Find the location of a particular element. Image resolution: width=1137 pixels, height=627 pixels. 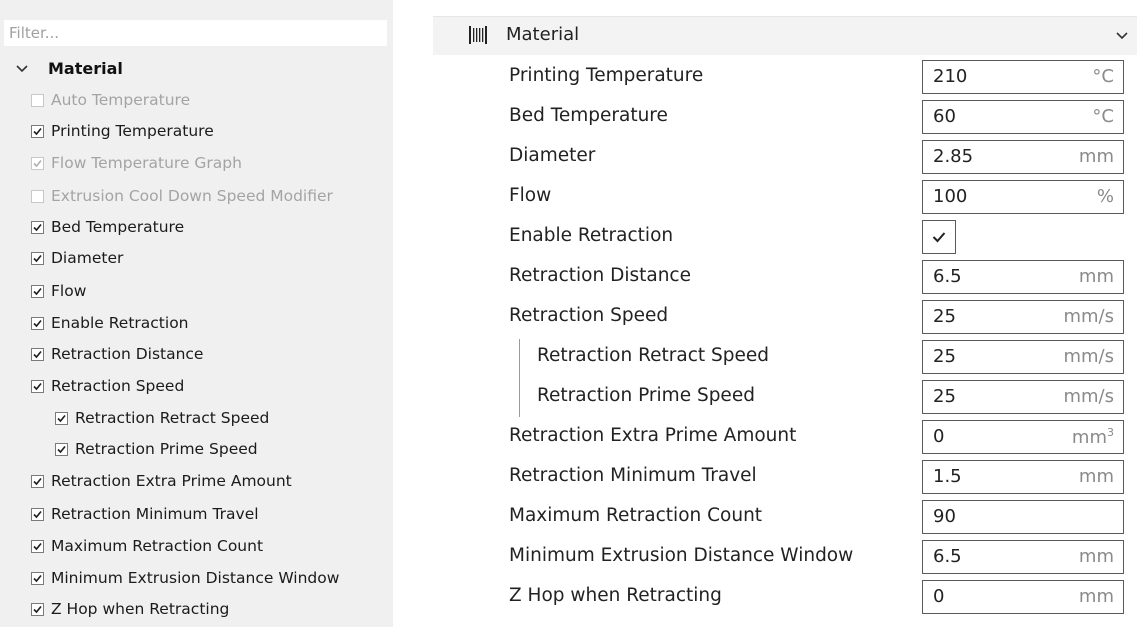

setting-label: Retraction Distance is located at coordinates (600, 275).